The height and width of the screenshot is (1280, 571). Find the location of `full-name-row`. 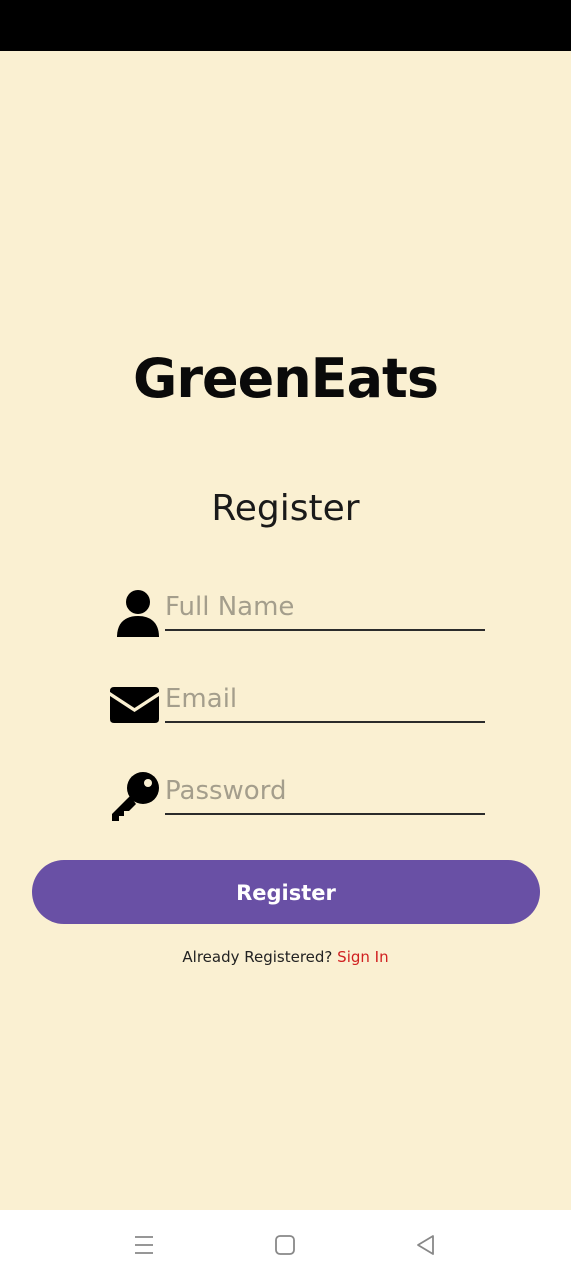

full-name-row is located at coordinates (298, 609).